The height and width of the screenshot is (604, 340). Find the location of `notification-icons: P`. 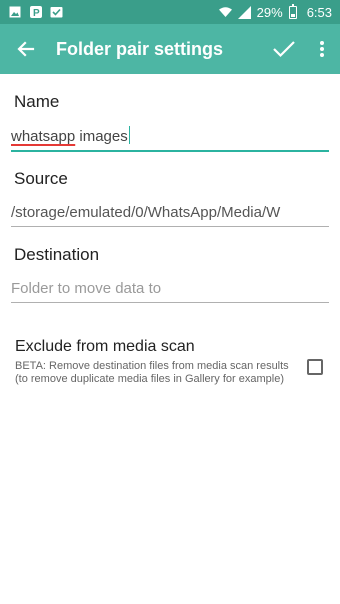

notification-icons: P is located at coordinates (35, 12).